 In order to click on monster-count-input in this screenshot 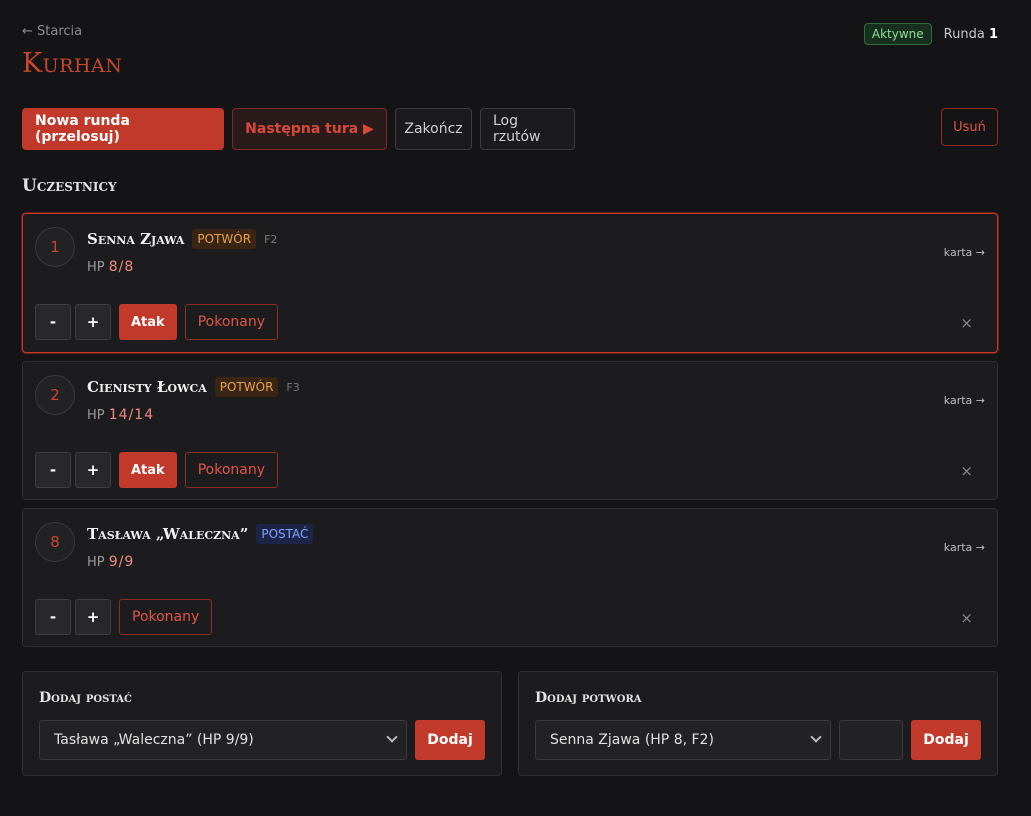, I will do `click(871, 740)`.